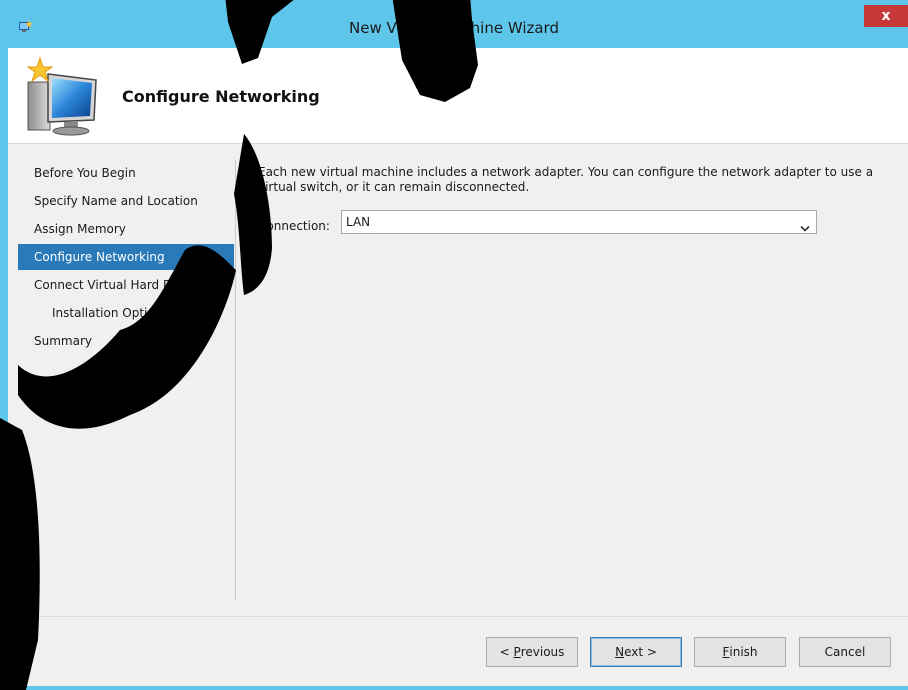 The width and height of the screenshot is (908, 690). What do you see at coordinates (454, 28) in the screenshot?
I see `window-title: New Virtual Machine Wizard` at bounding box center [454, 28].